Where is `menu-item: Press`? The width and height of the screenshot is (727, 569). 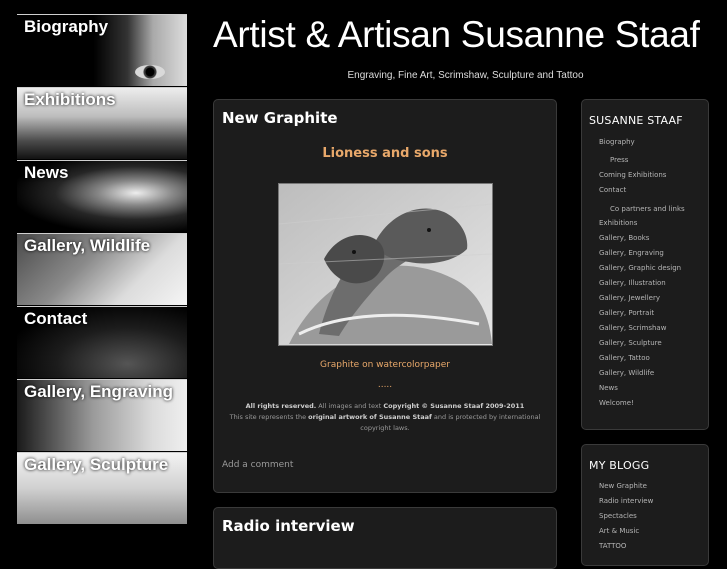 menu-item: Press is located at coordinates (642, 161).